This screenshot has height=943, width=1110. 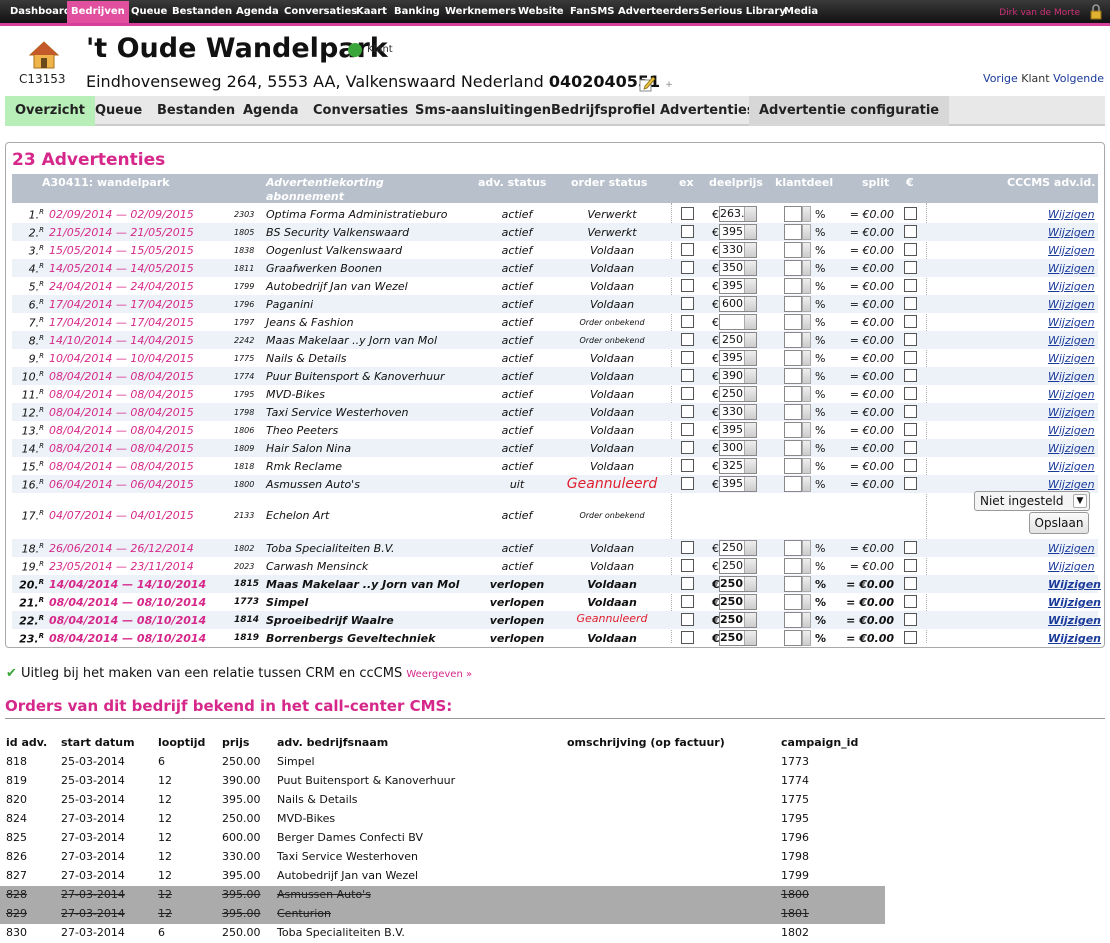 I want to click on tab-queue: Queue, so click(x=118, y=111).